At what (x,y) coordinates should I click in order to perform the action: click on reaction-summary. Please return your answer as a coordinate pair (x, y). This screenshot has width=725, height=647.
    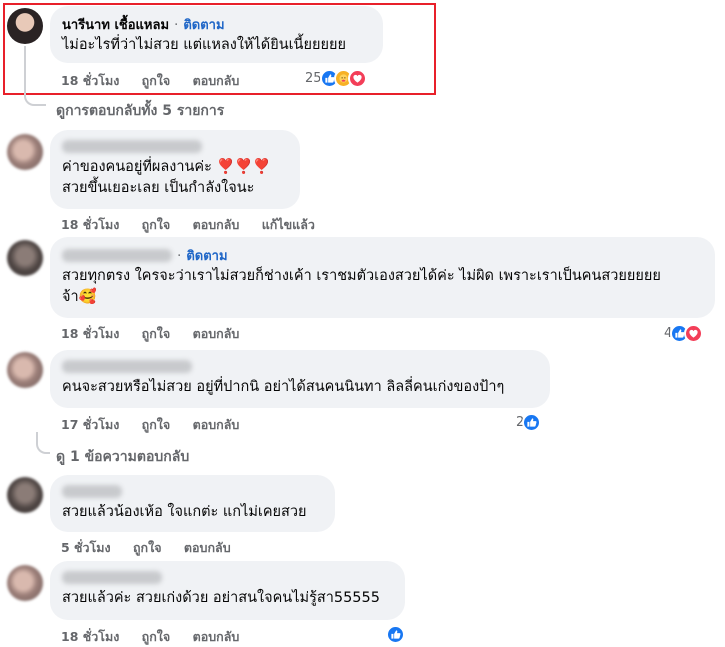
    Looking at the image, I should click on (395, 634).